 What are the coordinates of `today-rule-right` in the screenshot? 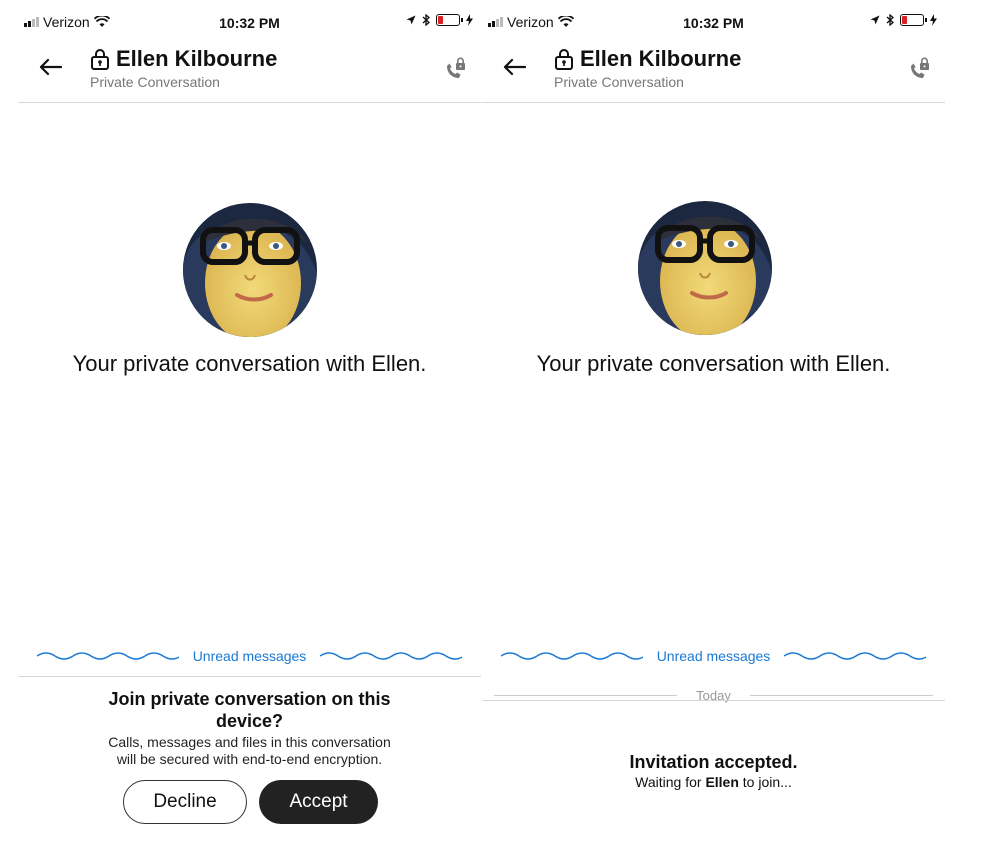 It's located at (841, 695).